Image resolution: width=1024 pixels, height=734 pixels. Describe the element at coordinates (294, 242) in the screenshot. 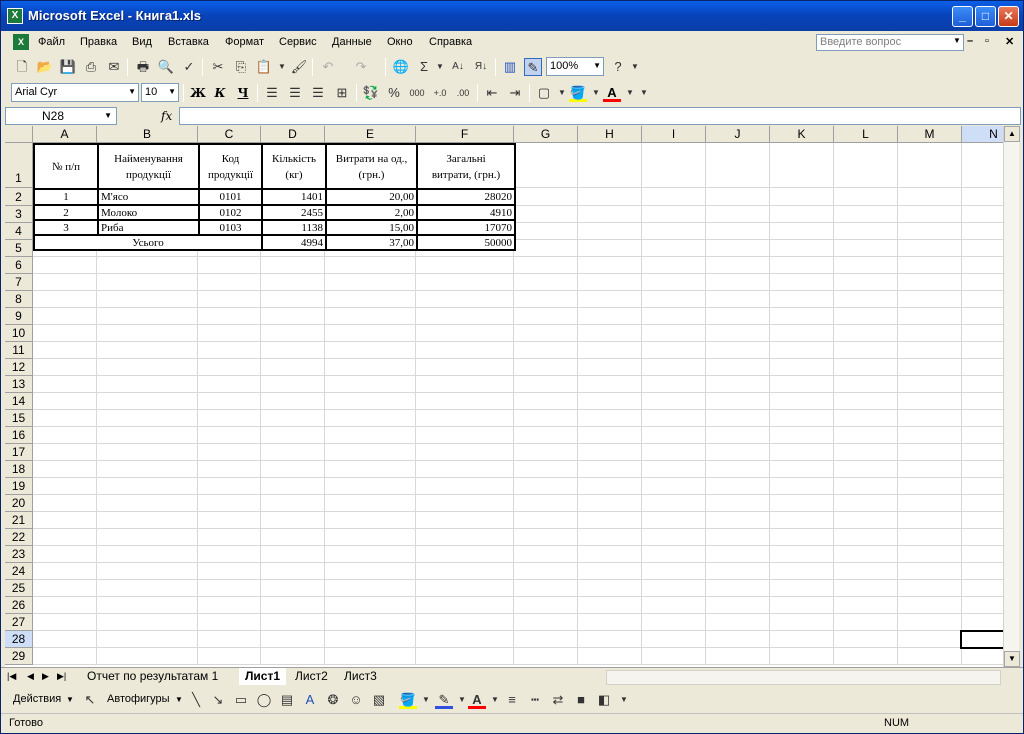

I see `total-cell: 4994` at that location.